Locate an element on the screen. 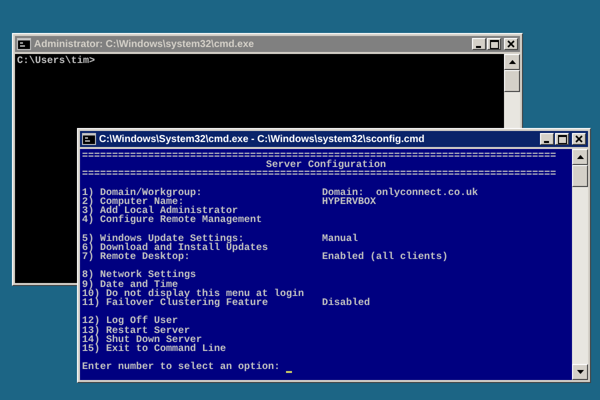  menu-option: 14) Shut Down Server is located at coordinates (202, 340).